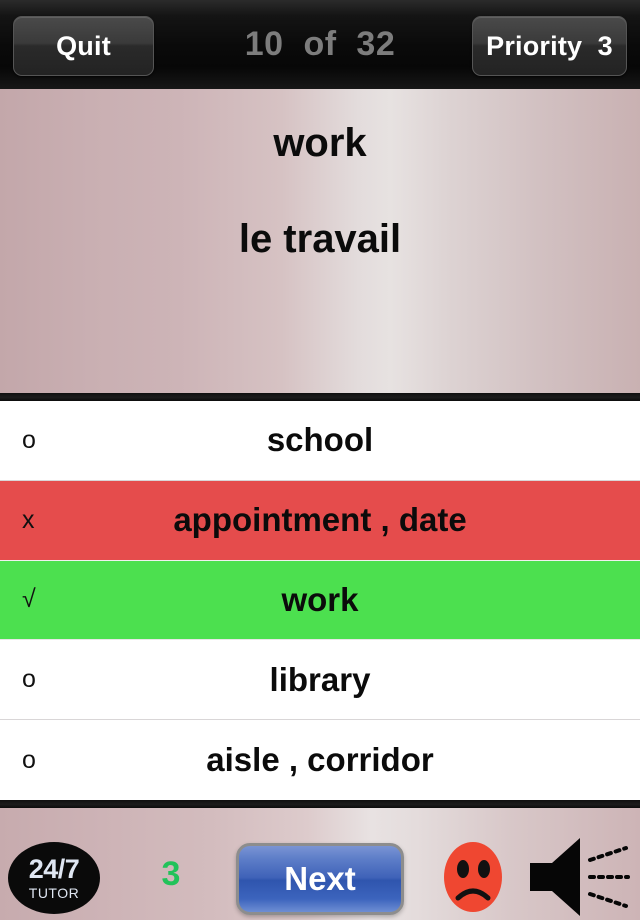 The width and height of the screenshot is (640, 920). I want to click on tutor-logo-secondary: TUTOR, so click(54, 893).